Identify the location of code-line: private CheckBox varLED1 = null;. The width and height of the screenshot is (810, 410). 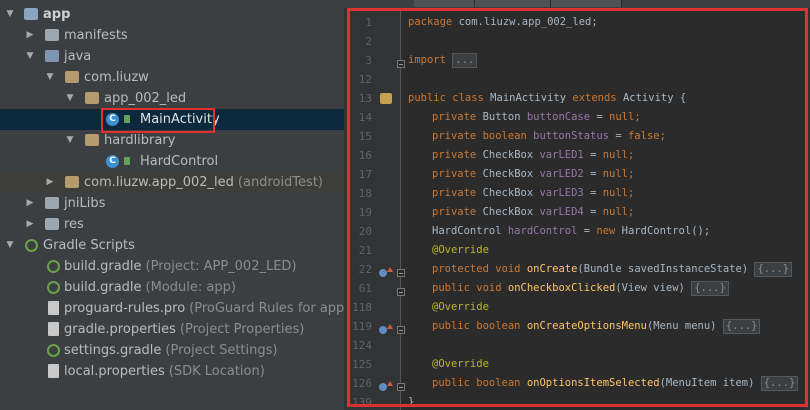
(533, 155).